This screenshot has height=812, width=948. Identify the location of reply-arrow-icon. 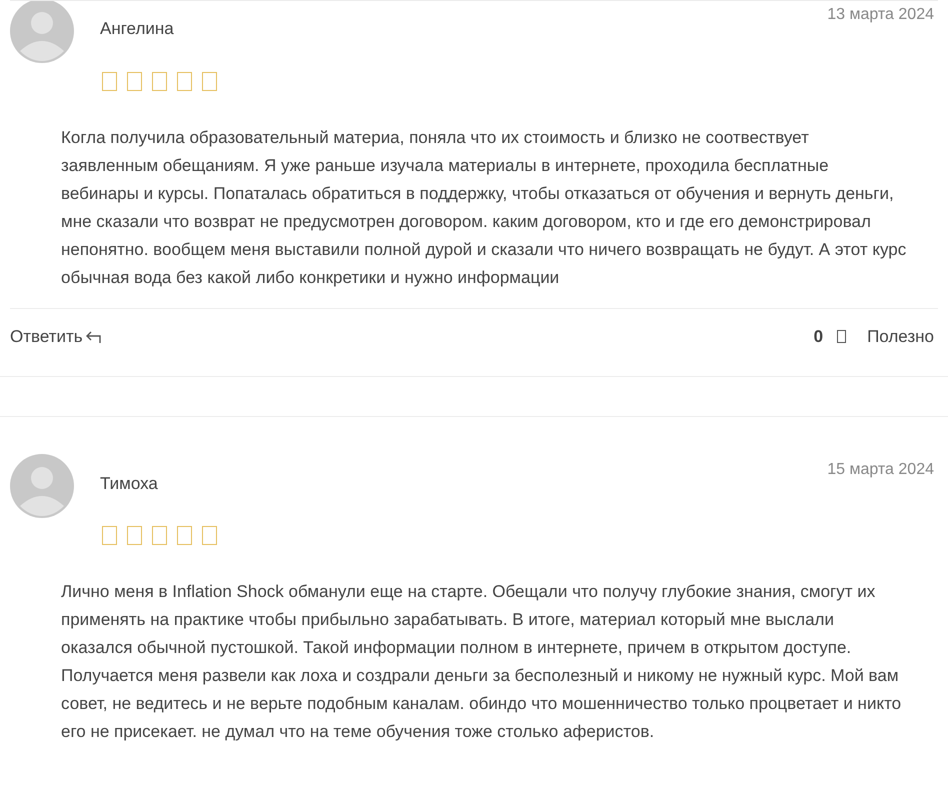
(92, 337).